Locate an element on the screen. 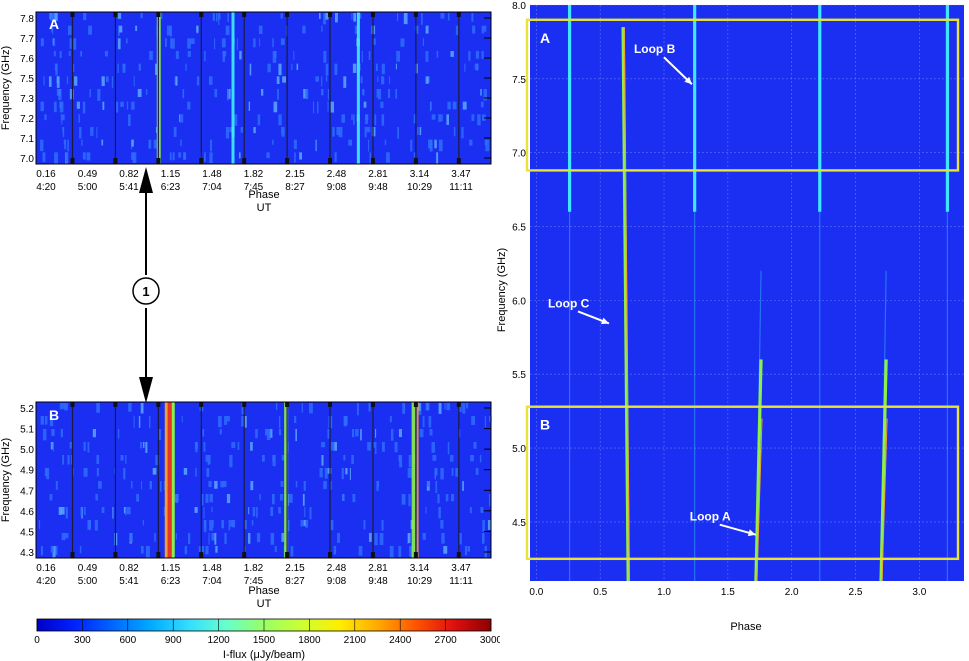  pb-tick-marker-top is located at coordinates (372, 404).